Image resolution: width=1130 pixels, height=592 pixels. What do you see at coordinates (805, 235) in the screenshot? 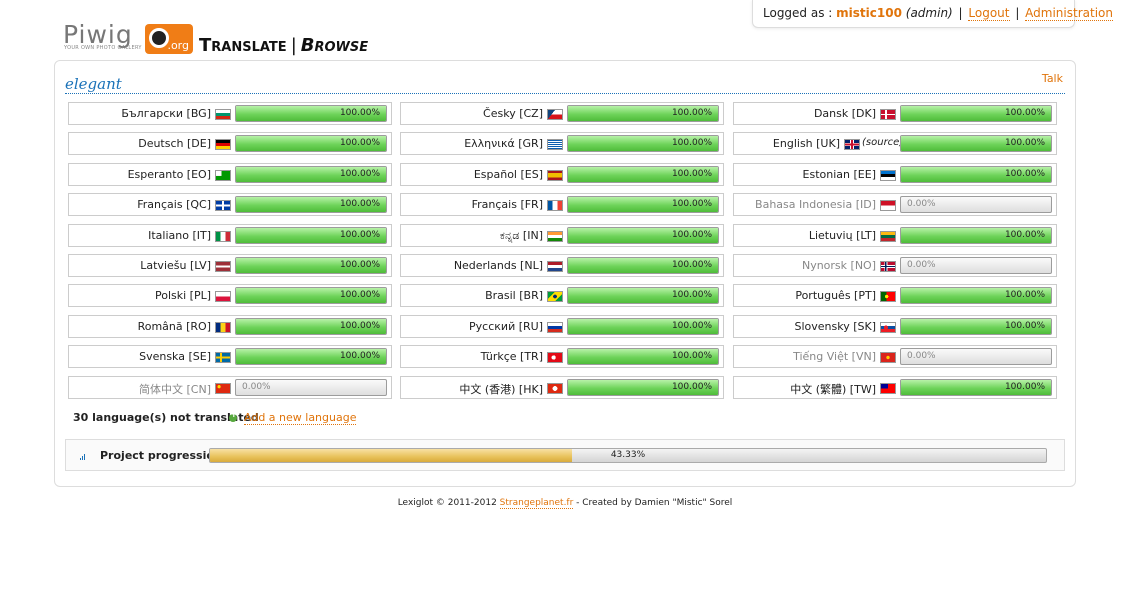
I see `language-label: Lietuvių [LT]` at bounding box center [805, 235].